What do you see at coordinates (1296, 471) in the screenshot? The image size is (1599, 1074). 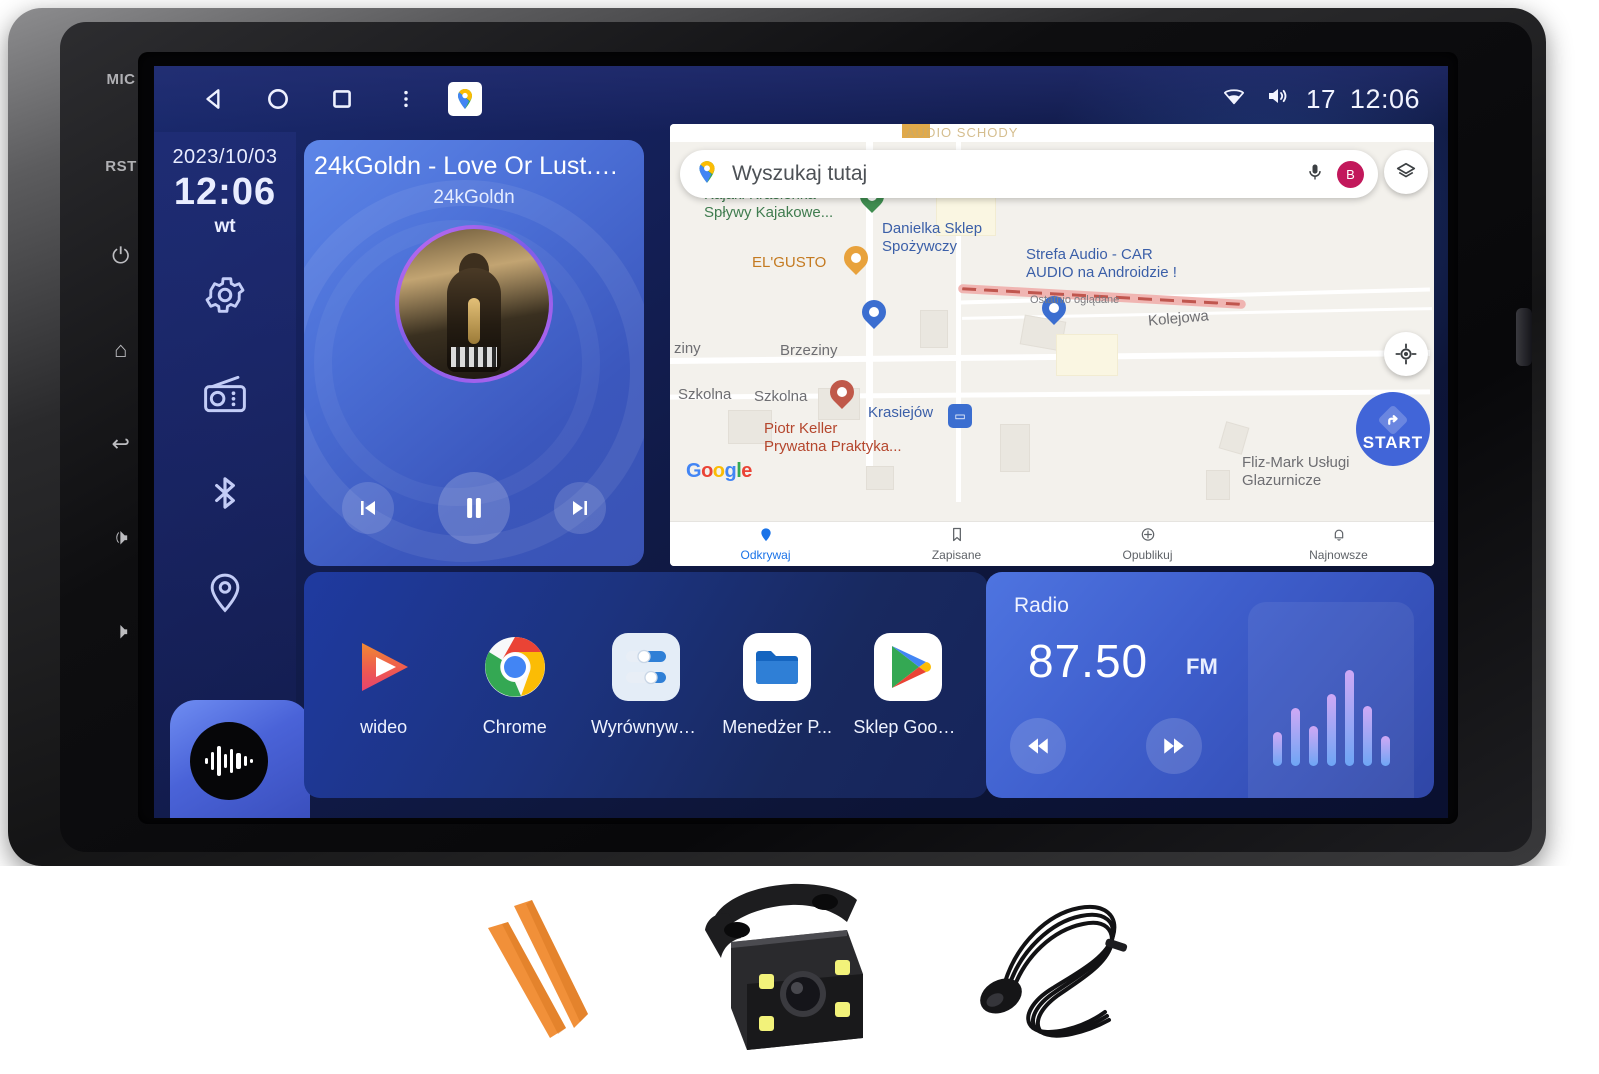 I see `map-label-fliz-mark: Fliz-Mark Usługi Glazurnicze` at bounding box center [1296, 471].